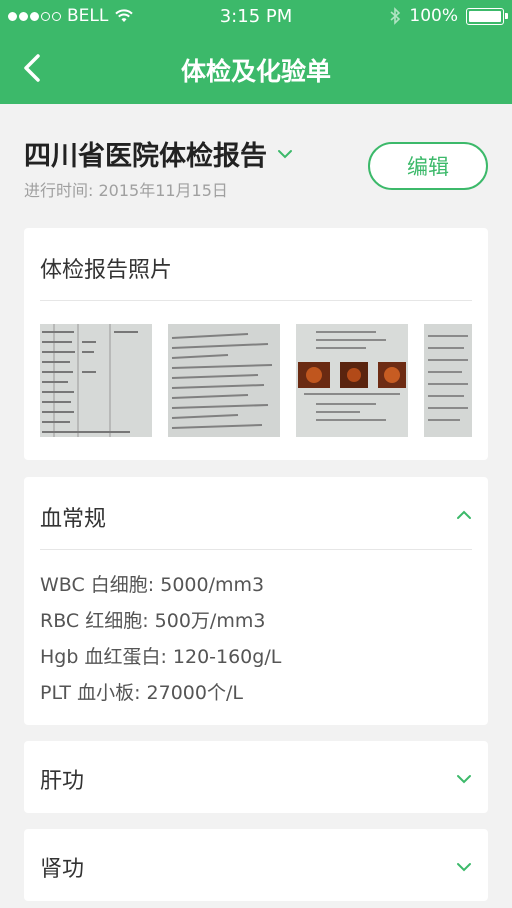 The height and width of the screenshot is (908, 512). Describe the element at coordinates (145, 156) in the screenshot. I see `report-title: 四川省医院体检报告` at that location.